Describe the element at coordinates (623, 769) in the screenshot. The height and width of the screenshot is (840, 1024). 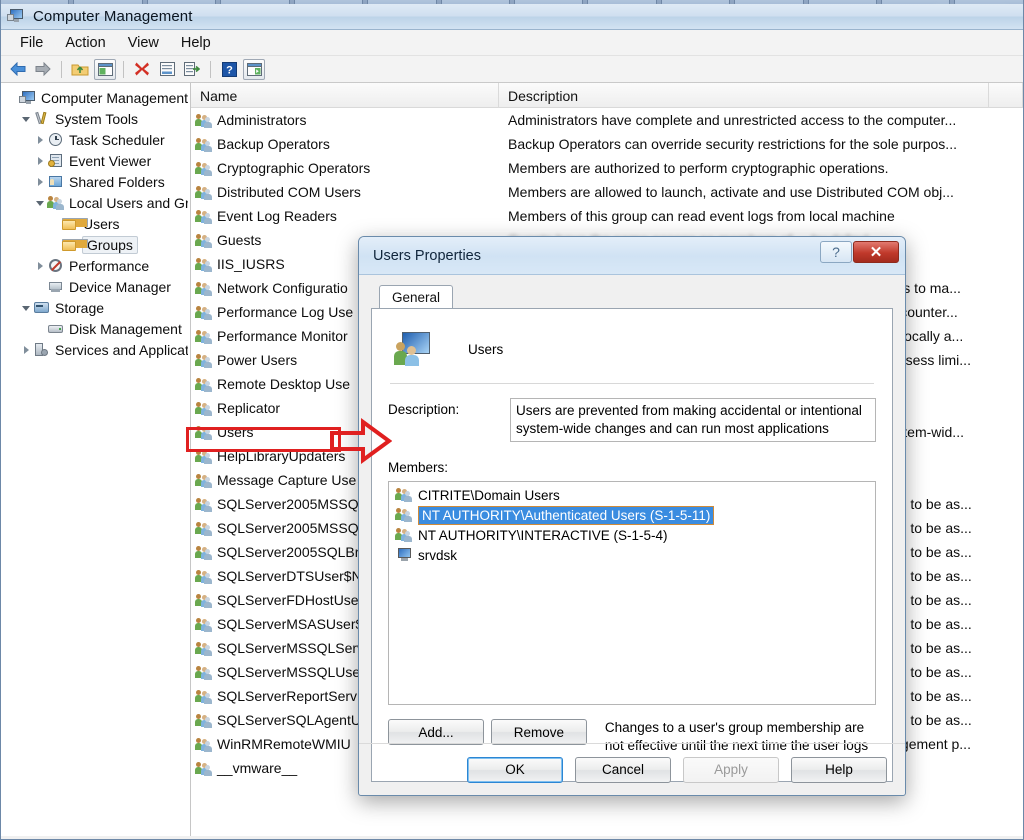
I see `cancel-button: Cancel` at that location.